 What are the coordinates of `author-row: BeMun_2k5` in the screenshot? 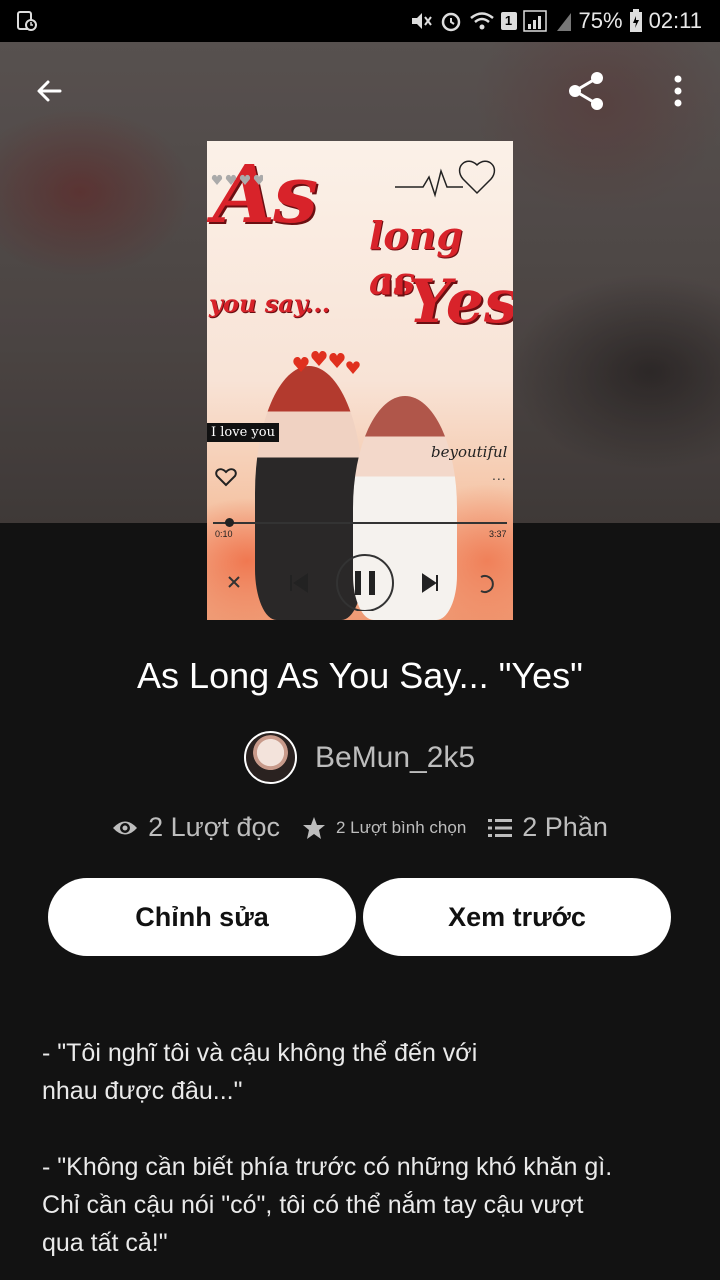 It's located at (359, 757).